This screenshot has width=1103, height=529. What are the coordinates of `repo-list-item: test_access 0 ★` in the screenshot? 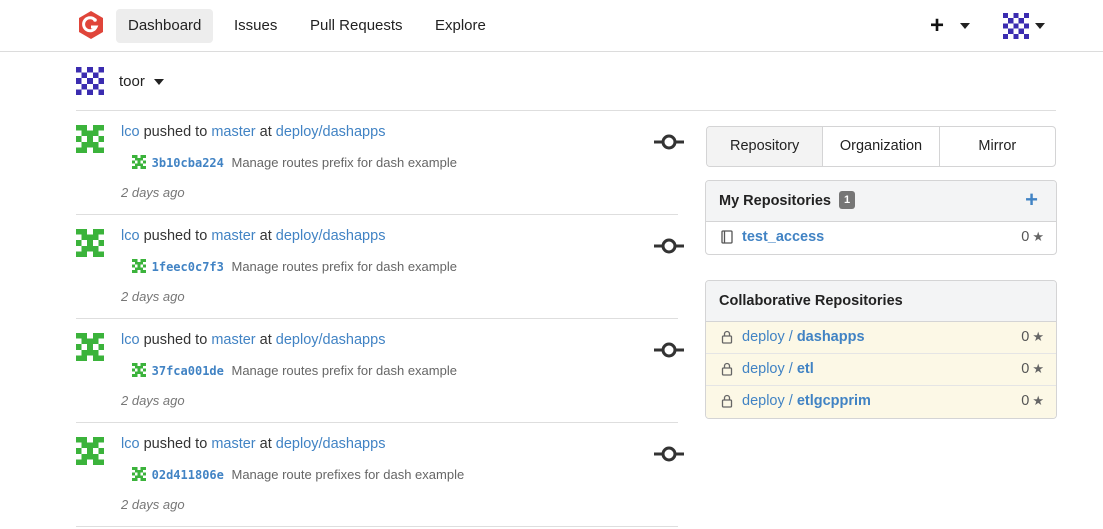 It's located at (881, 238).